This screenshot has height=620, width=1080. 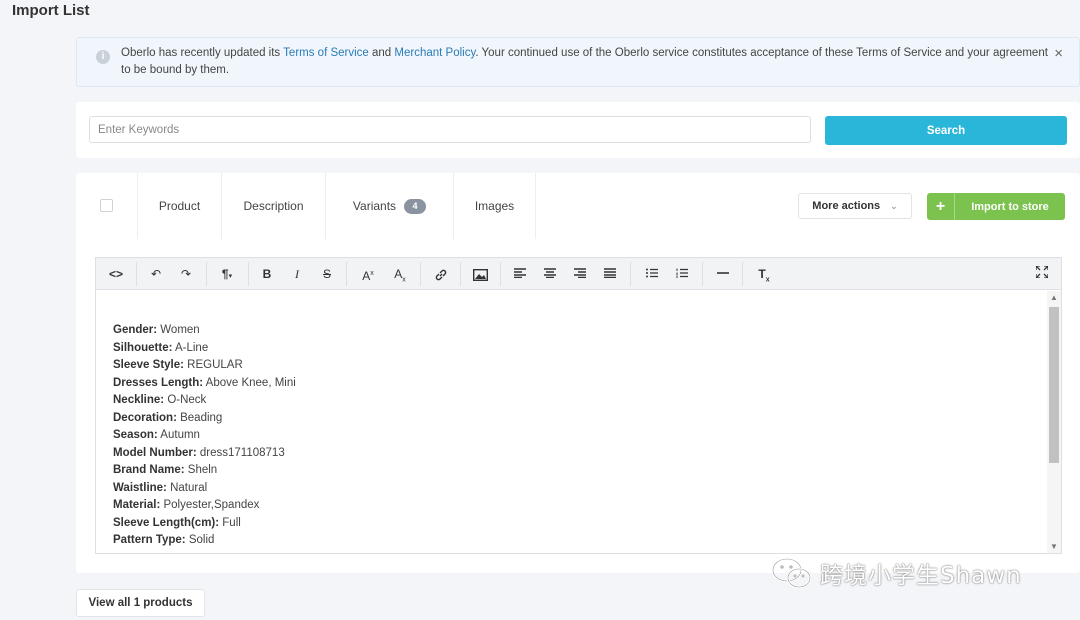 I want to click on spec-label: Pattern Type:, so click(x=149, y=540).